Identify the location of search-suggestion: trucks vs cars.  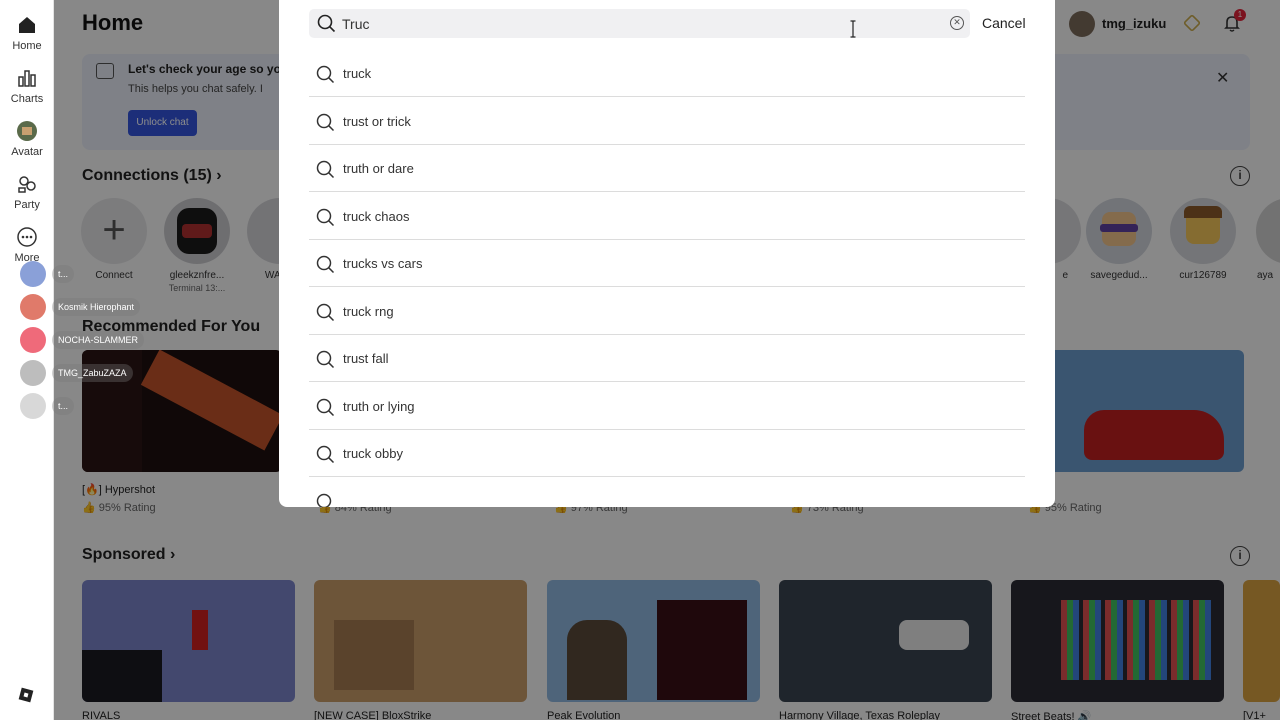
(667, 263).